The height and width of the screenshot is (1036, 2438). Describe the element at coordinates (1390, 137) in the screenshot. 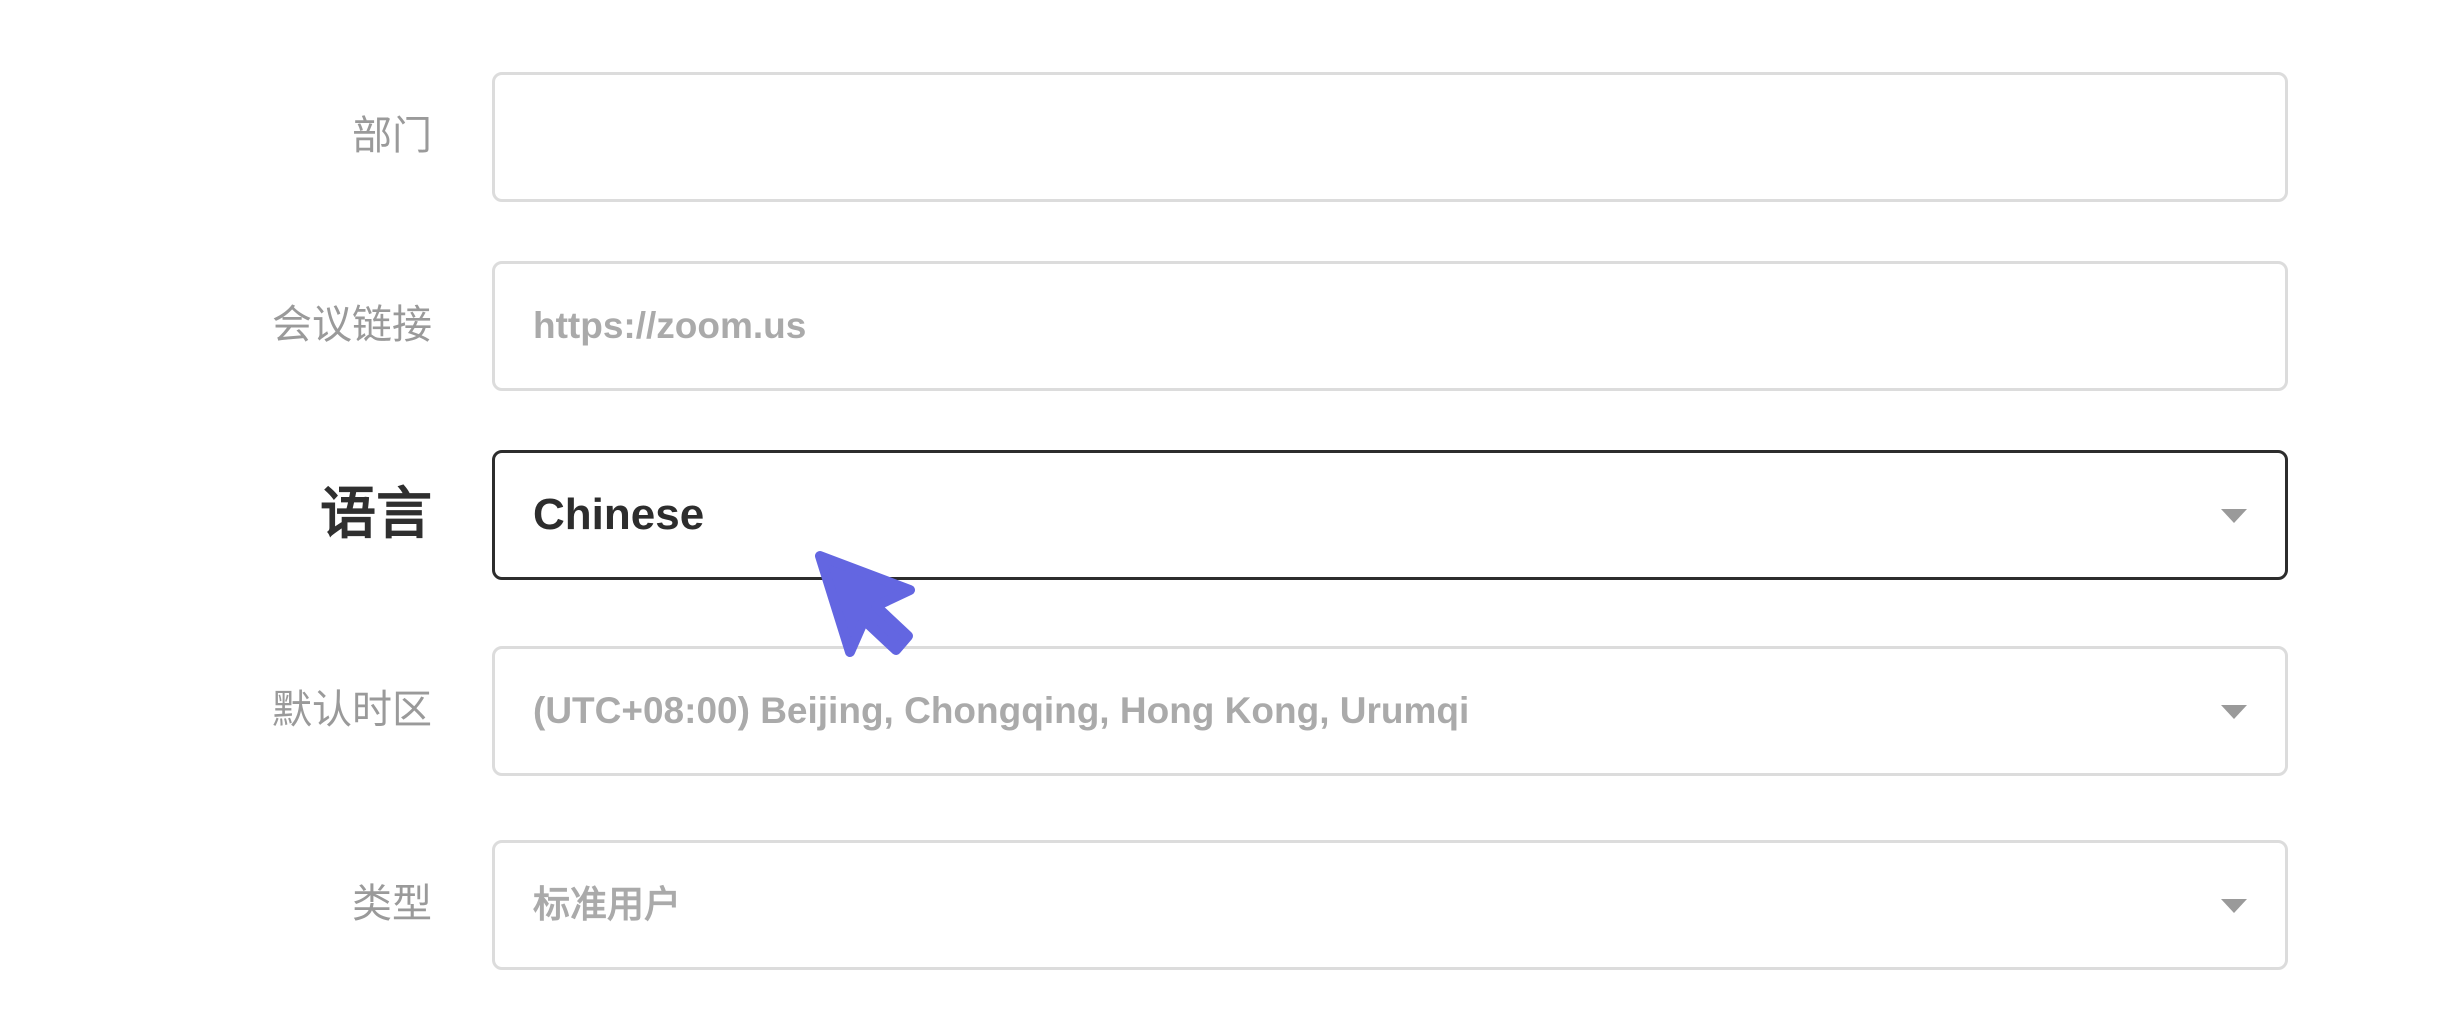

I see `department-input` at that location.